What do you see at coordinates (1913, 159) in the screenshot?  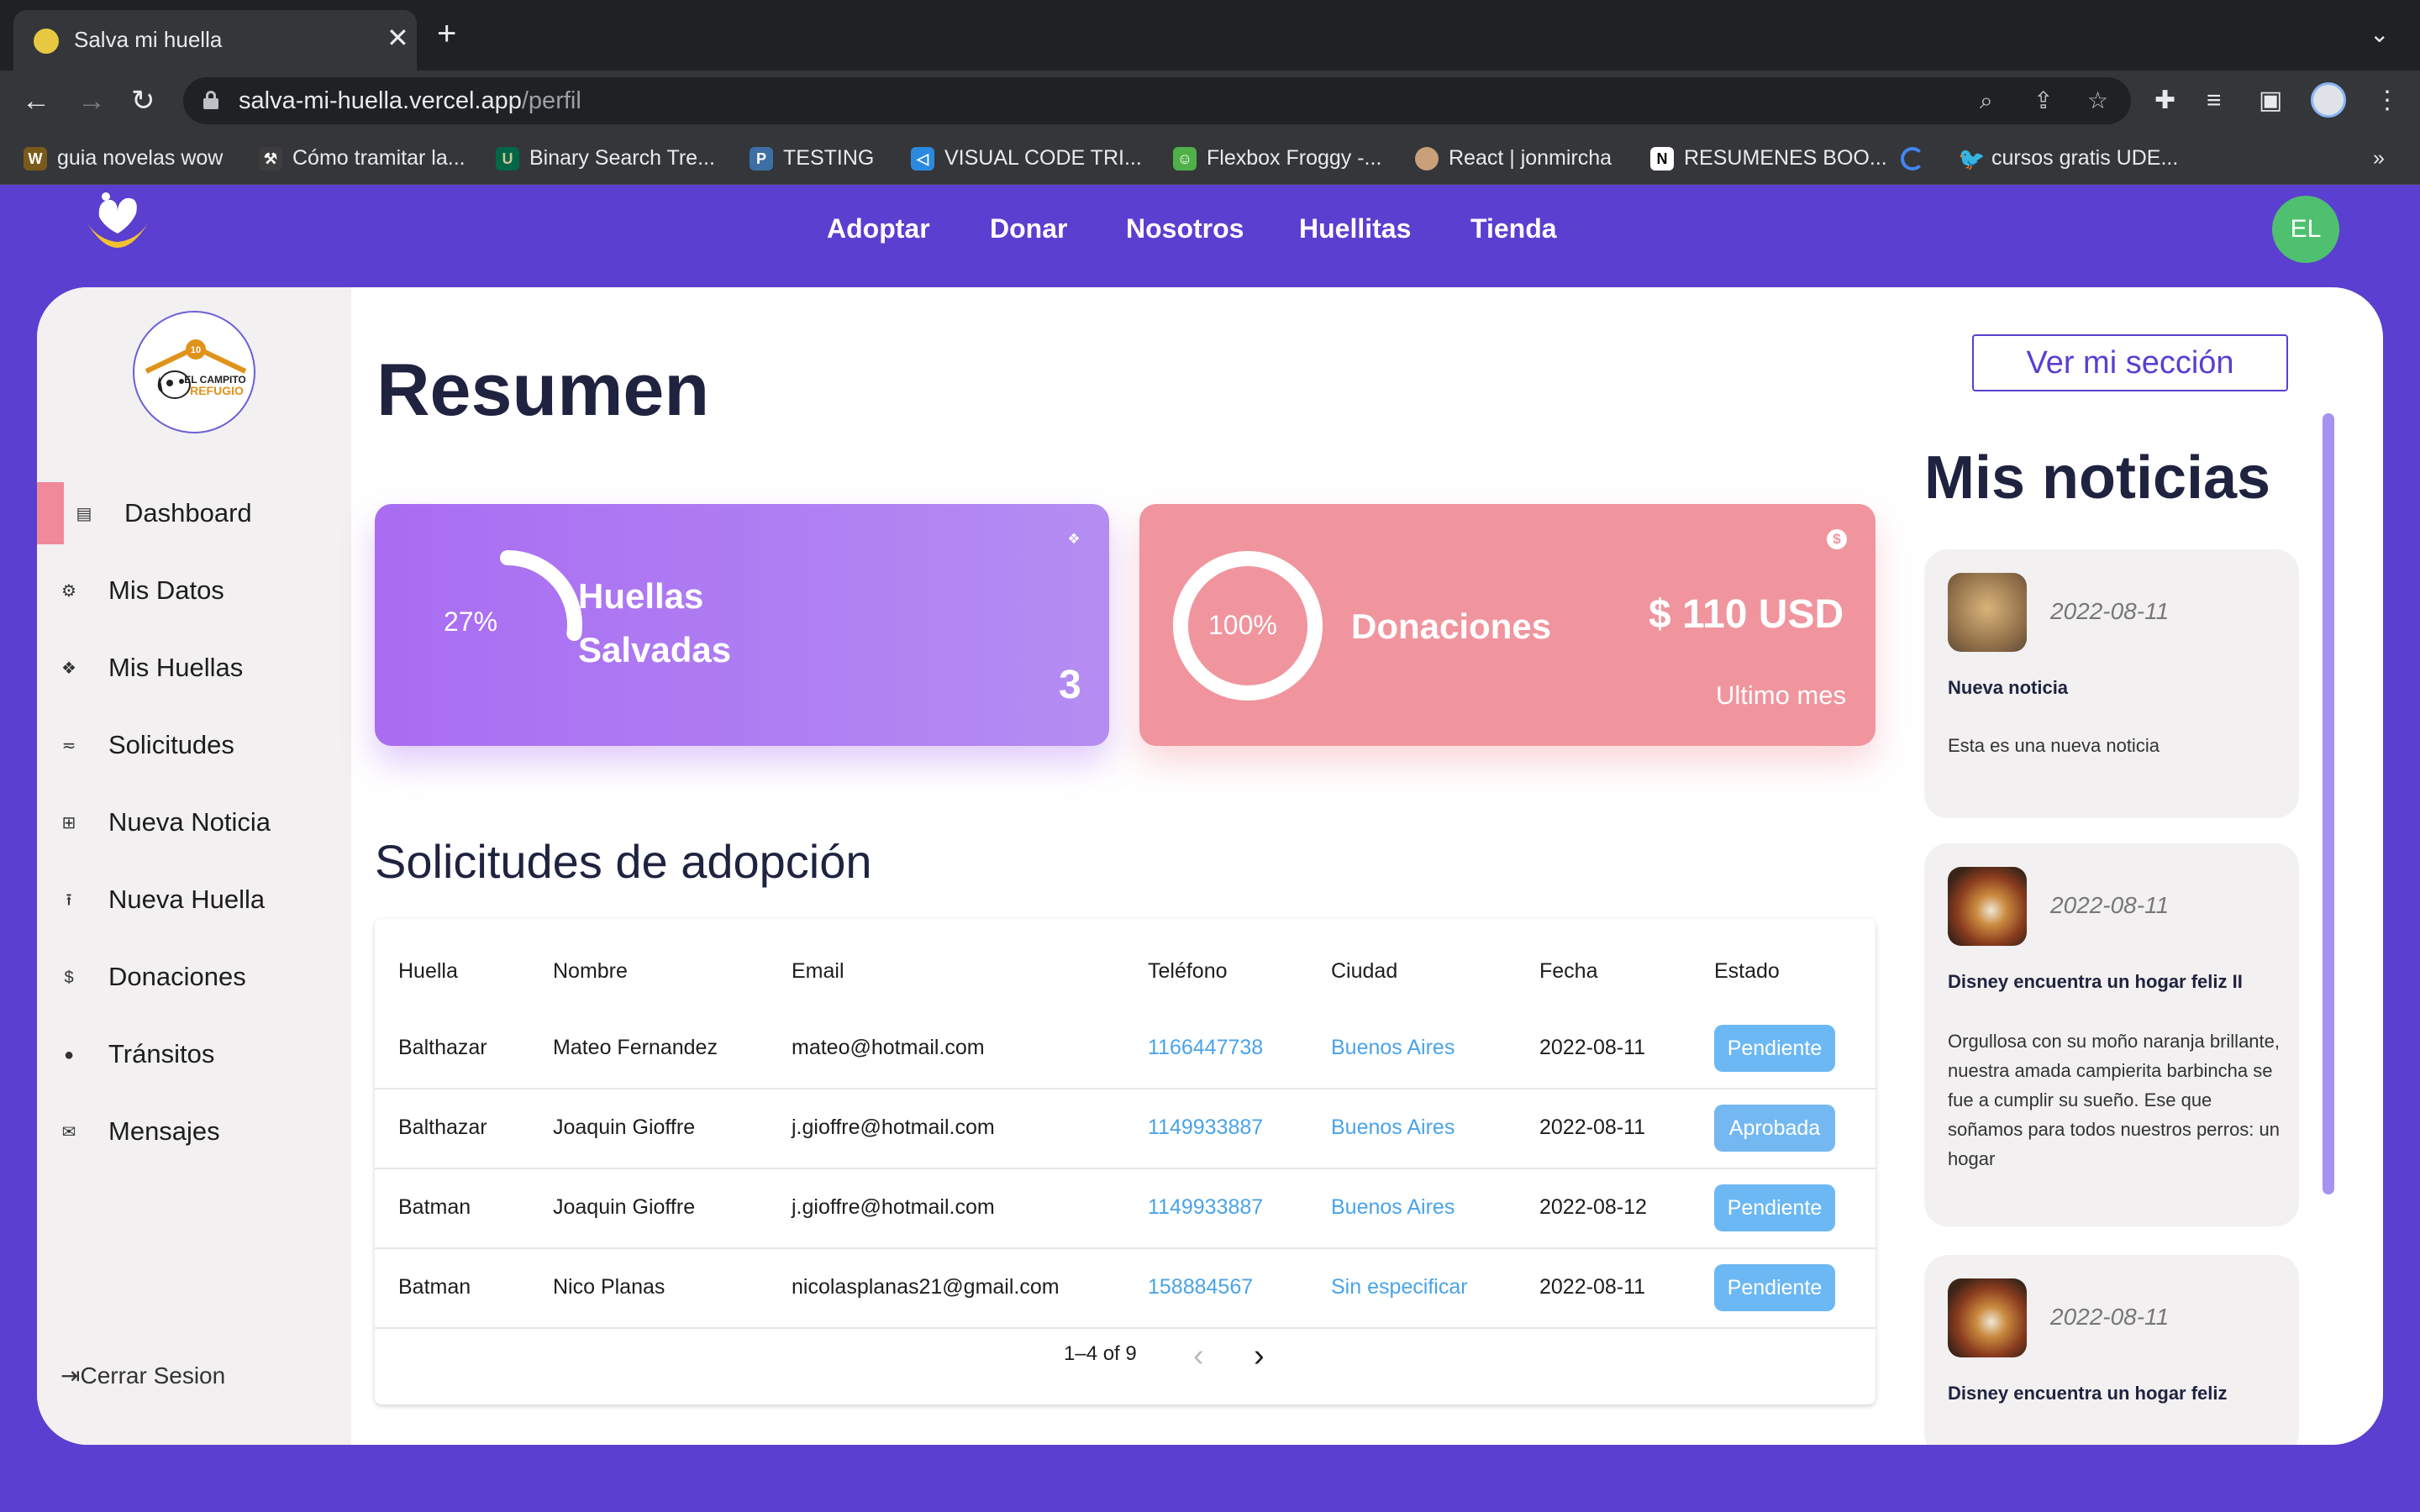 I see `loading-icon` at bounding box center [1913, 159].